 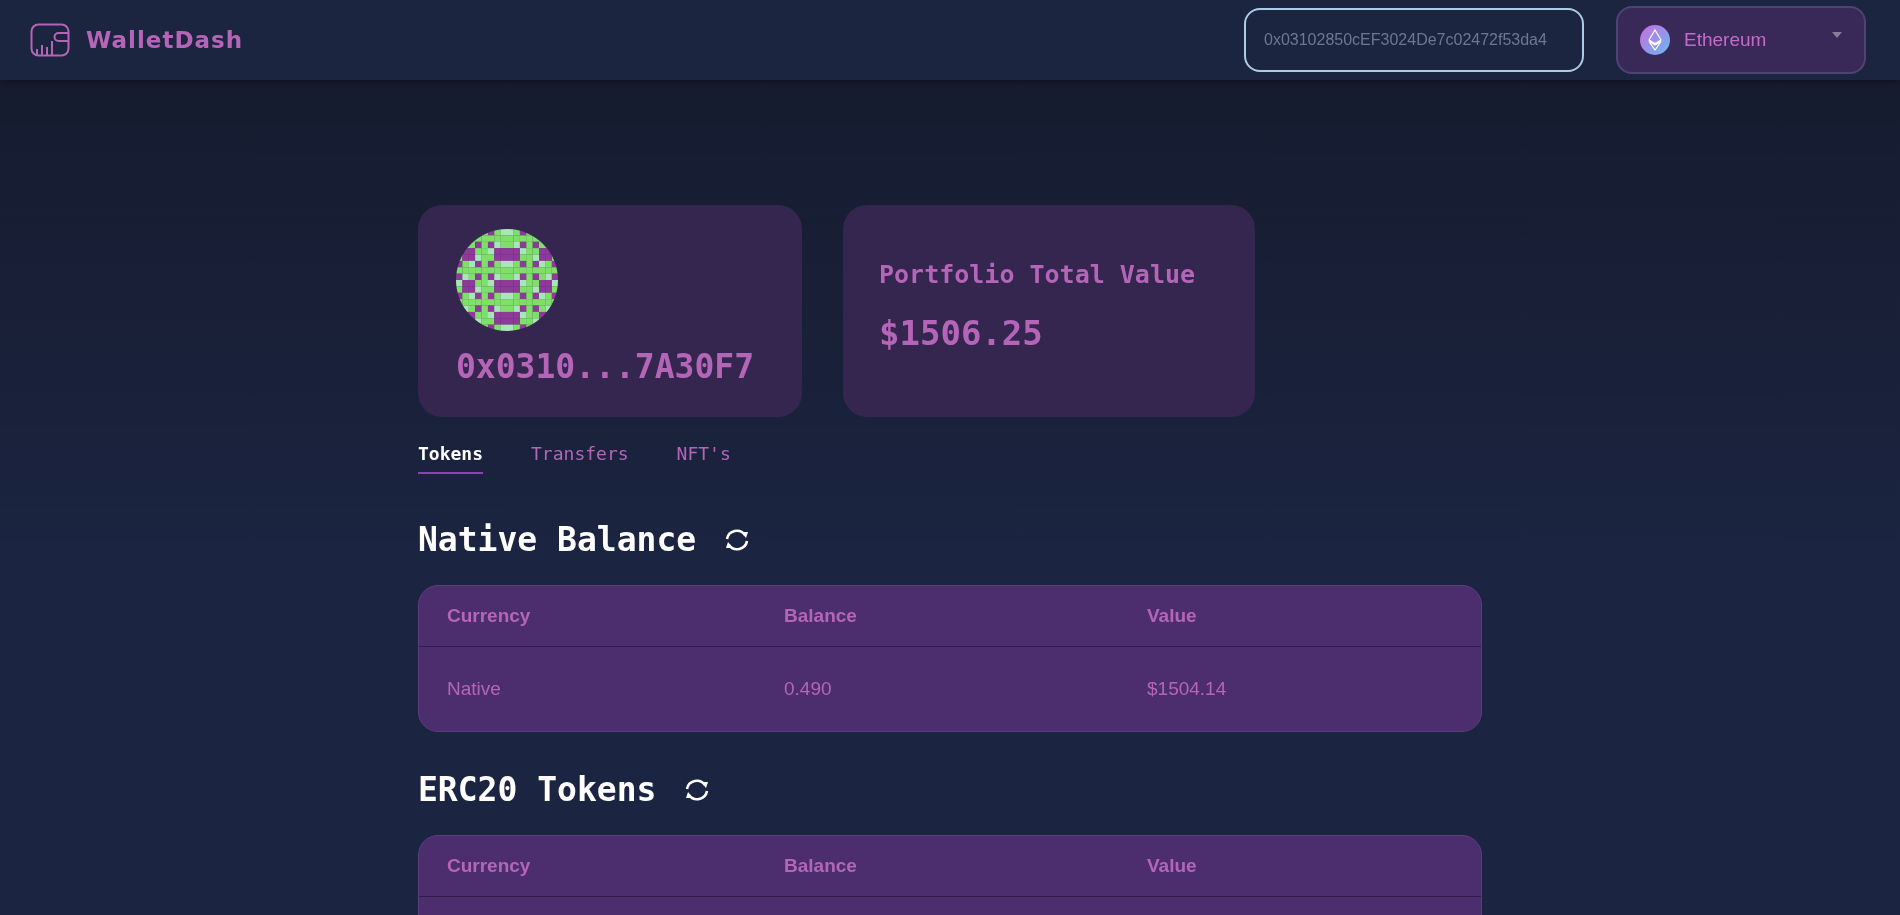 I want to click on network-dropdown: Ethereum, so click(x=1741, y=40).